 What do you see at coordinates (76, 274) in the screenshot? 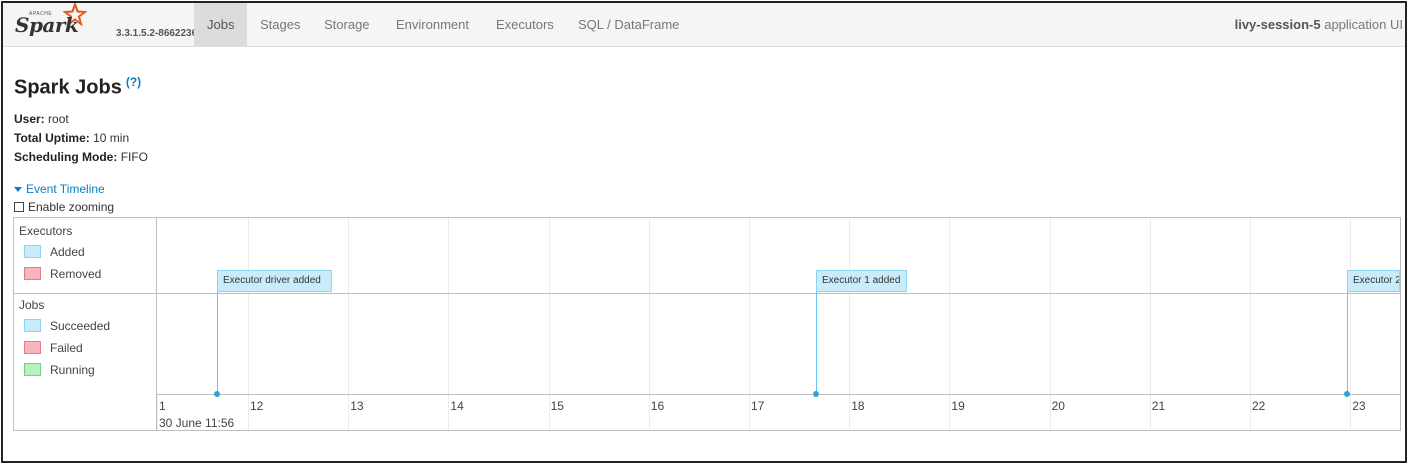
I see `legend-label: Removed` at bounding box center [76, 274].